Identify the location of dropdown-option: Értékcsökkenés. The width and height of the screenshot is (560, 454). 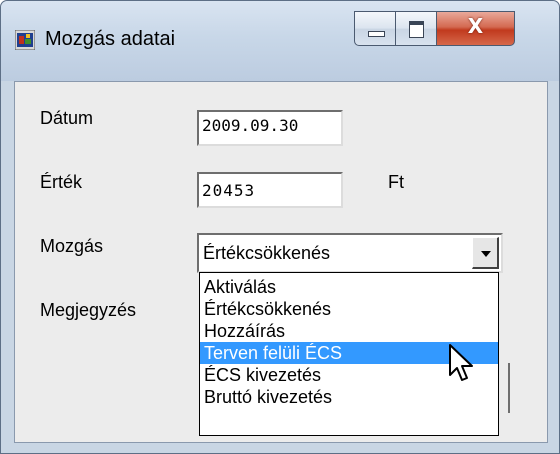
(349, 309).